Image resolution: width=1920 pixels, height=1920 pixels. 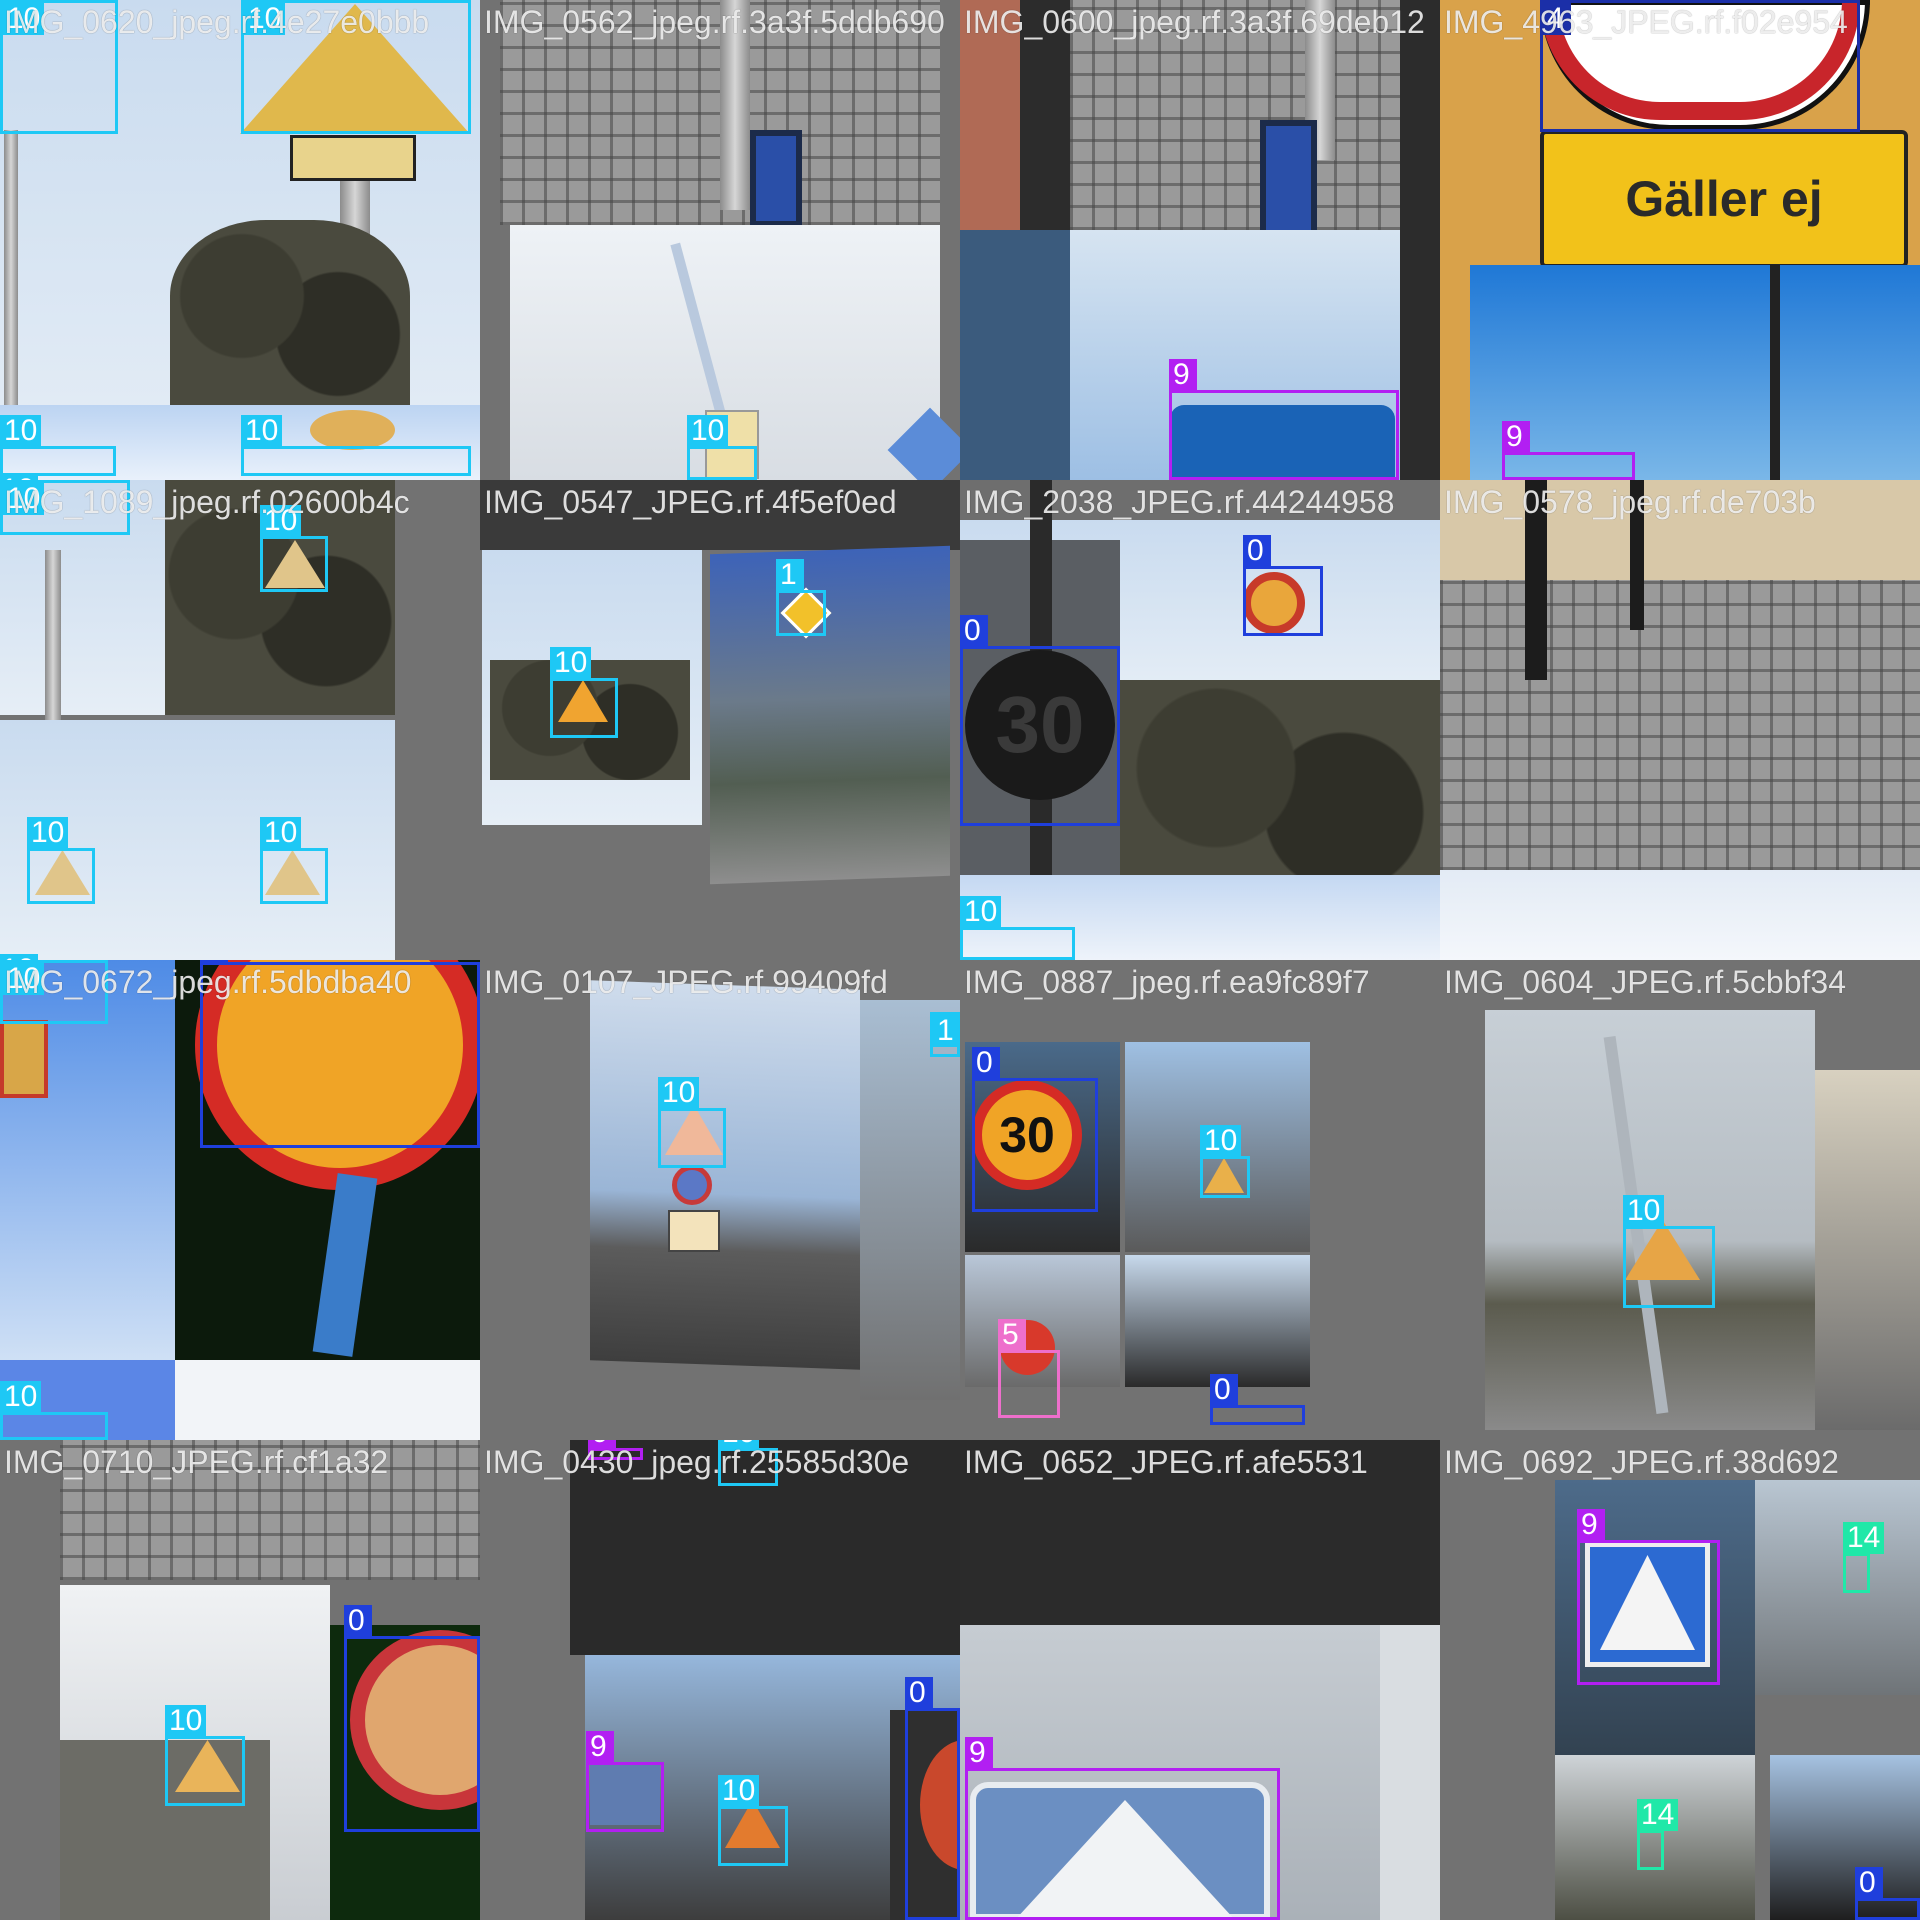 What do you see at coordinates (1724, 199) in the screenshot?
I see `supplementary-plate: Gäller ej` at bounding box center [1724, 199].